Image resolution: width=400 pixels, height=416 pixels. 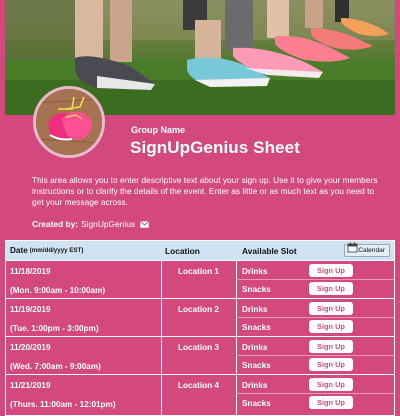 What do you see at coordinates (158, 130) in the screenshot?
I see `group-name-label: Group Name` at bounding box center [158, 130].